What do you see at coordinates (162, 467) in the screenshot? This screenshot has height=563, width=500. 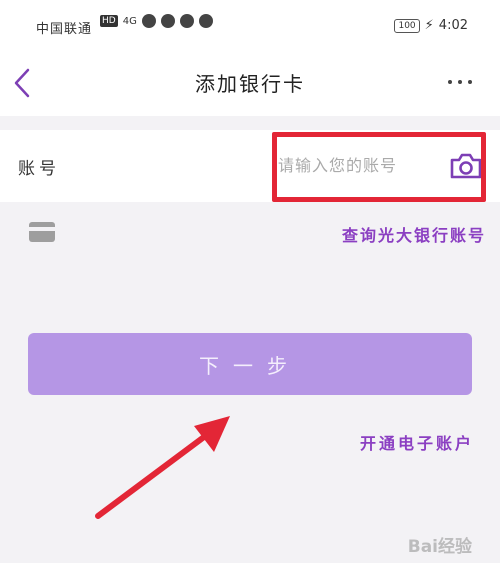 I see `red-arrow-annotation` at bounding box center [162, 467].